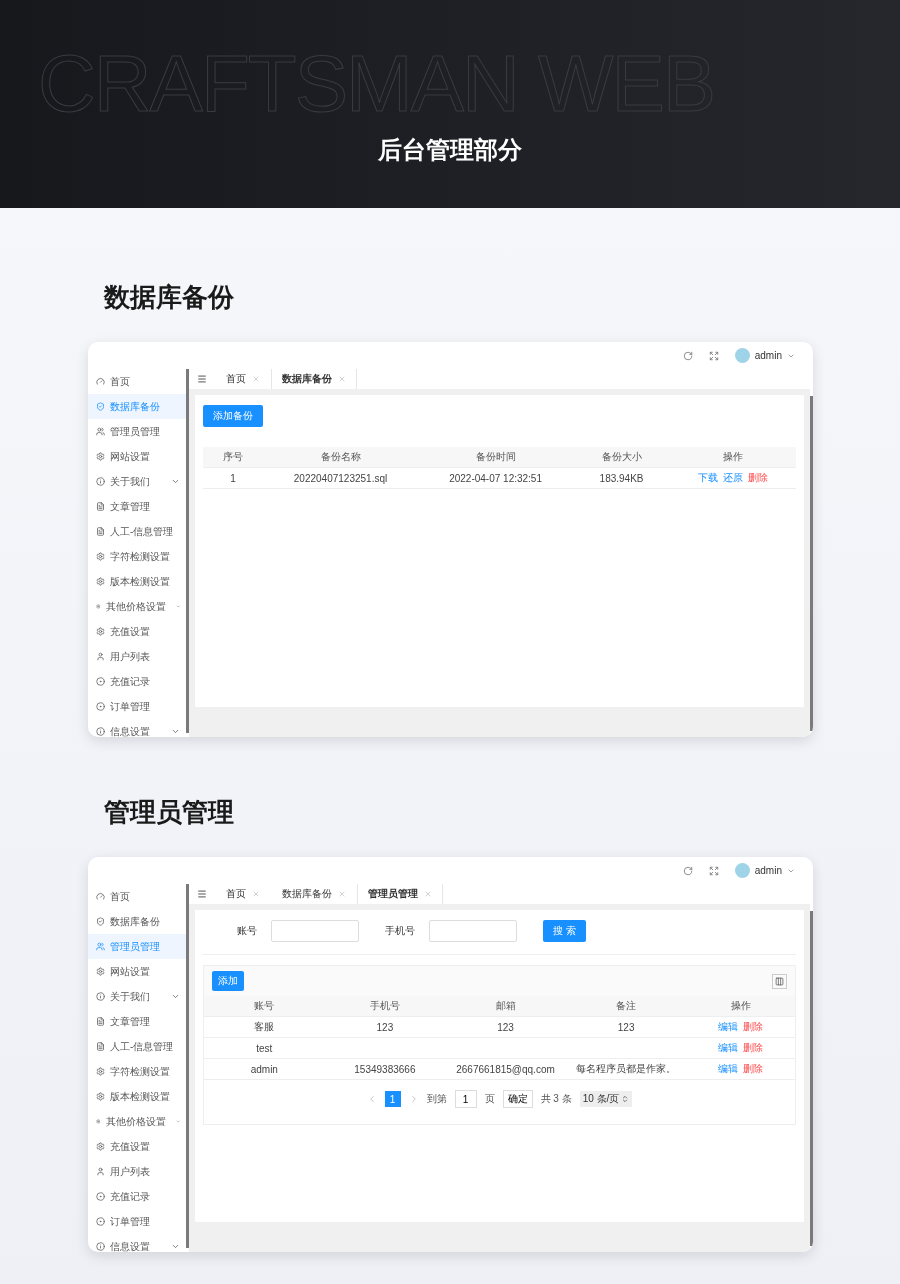 The height and width of the screenshot is (1284, 900). I want to click on page-unit: 页, so click(489, 1099).